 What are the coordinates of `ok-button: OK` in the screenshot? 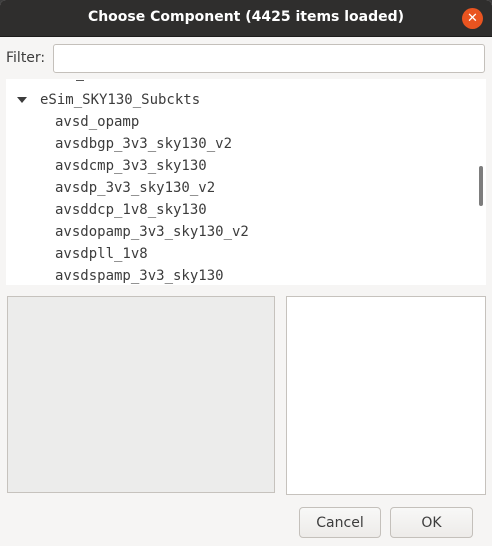 It's located at (431, 522).